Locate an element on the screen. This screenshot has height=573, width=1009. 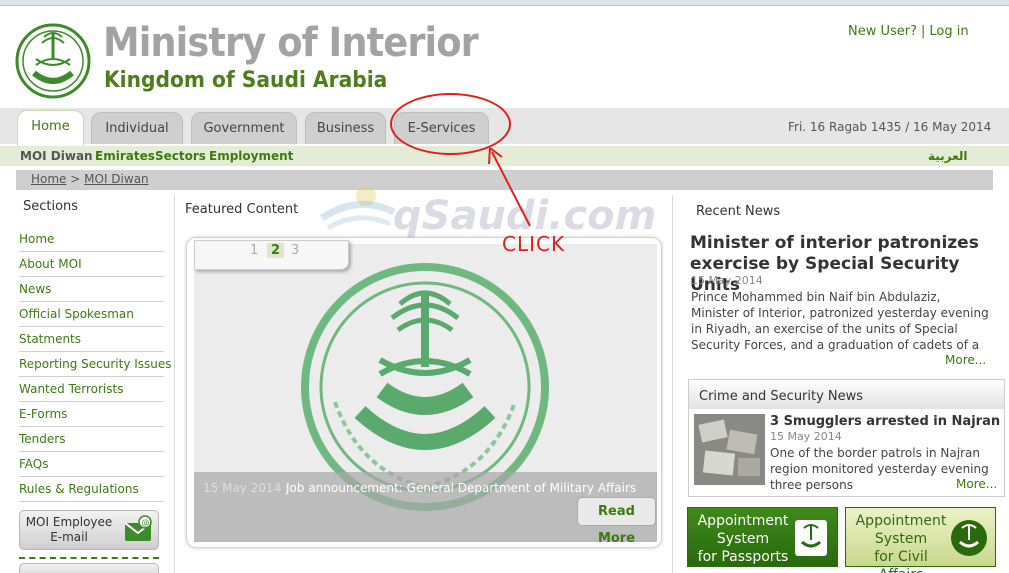
tab-individual: Individual is located at coordinates (137, 128).